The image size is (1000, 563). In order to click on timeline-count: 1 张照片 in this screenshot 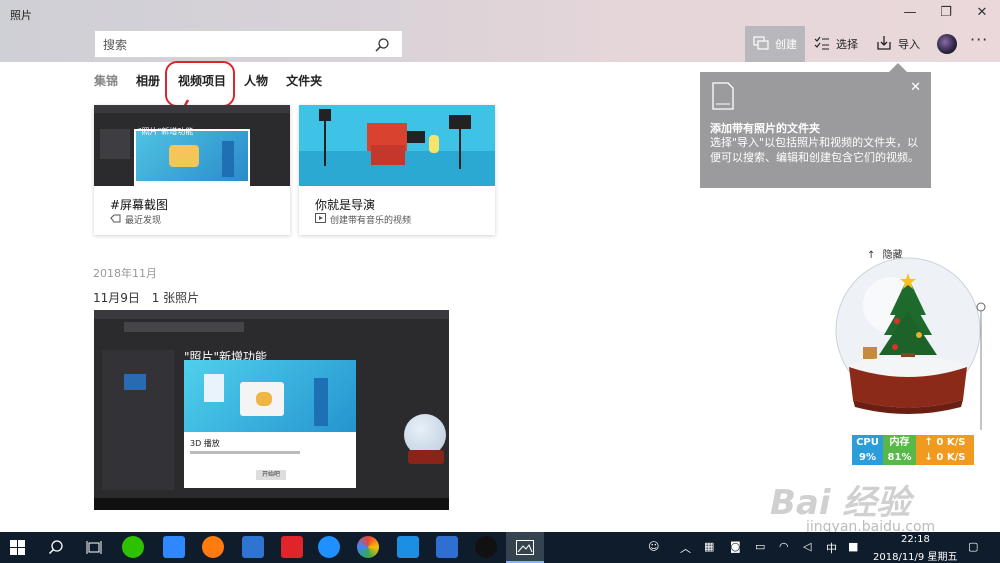, I will do `click(175, 298)`.